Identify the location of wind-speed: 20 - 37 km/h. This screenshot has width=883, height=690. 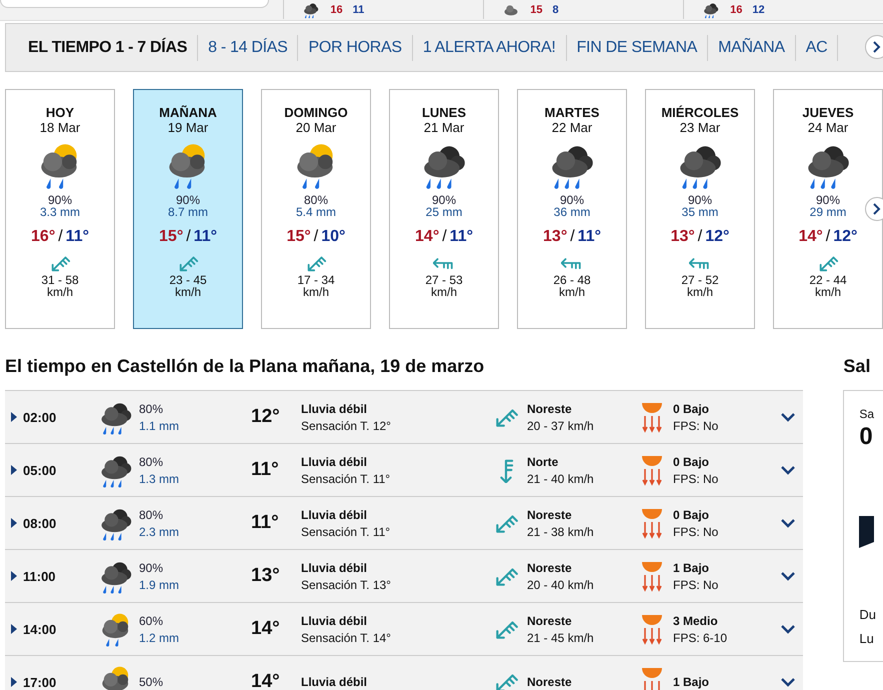
(561, 425).